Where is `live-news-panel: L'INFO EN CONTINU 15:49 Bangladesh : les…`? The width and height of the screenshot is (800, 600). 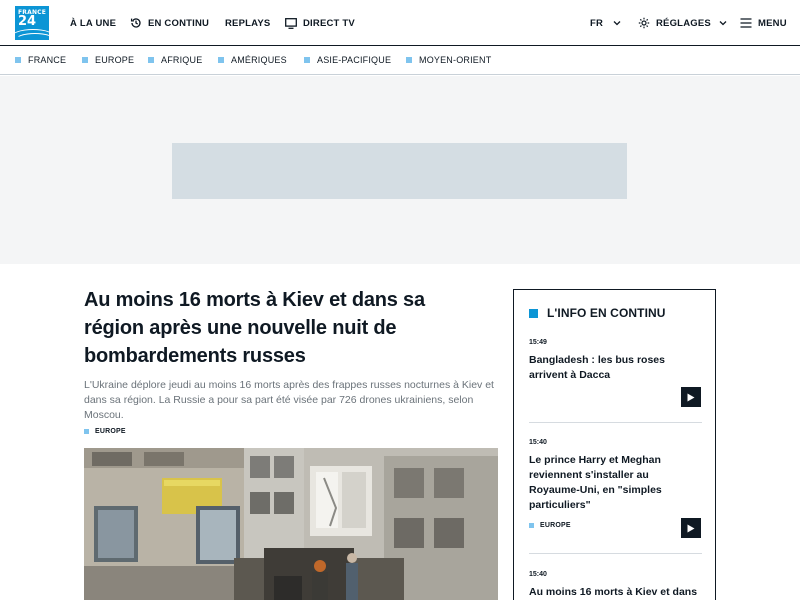
live-news-panel: L'INFO EN CONTINU 15:49 Bangladesh : les… is located at coordinates (614, 444).